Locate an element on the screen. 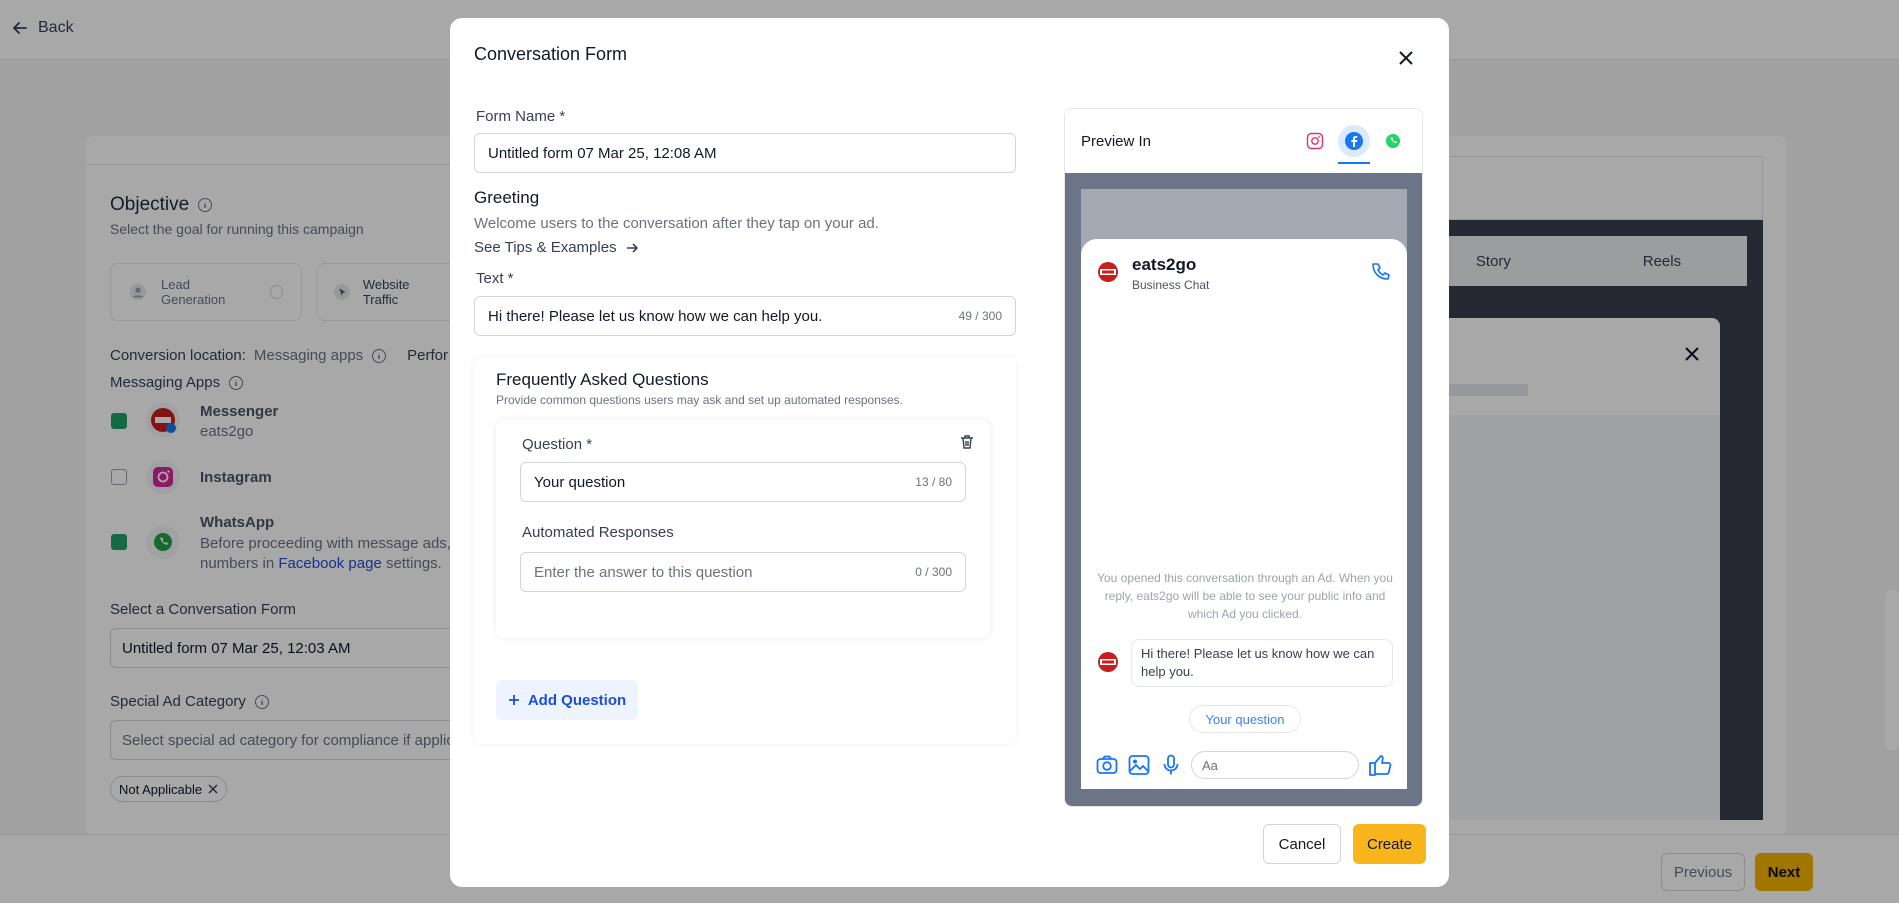  message-avatar is located at coordinates (1108, 664).